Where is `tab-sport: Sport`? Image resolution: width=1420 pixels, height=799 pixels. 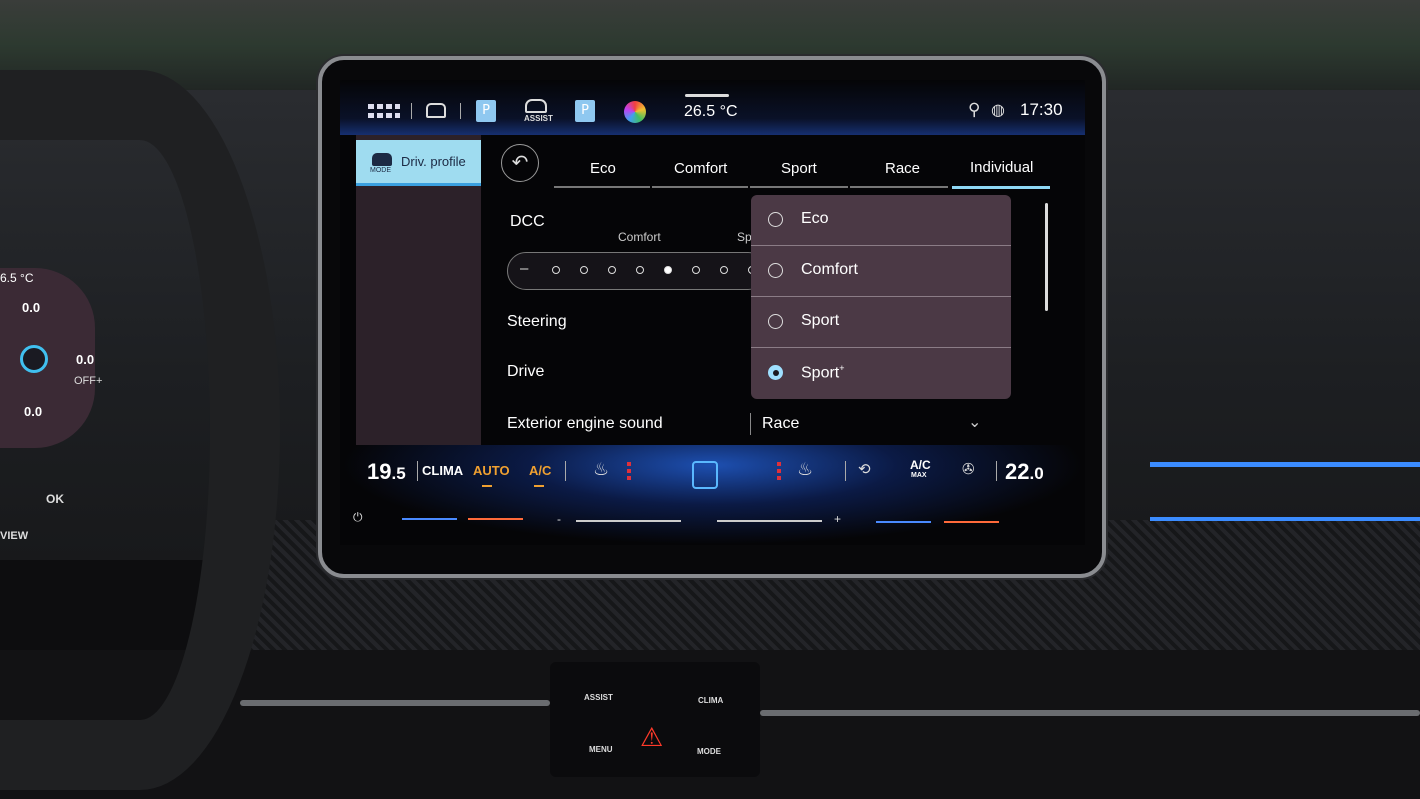 tab-sport: Sport is located at coordinates (799, 168).